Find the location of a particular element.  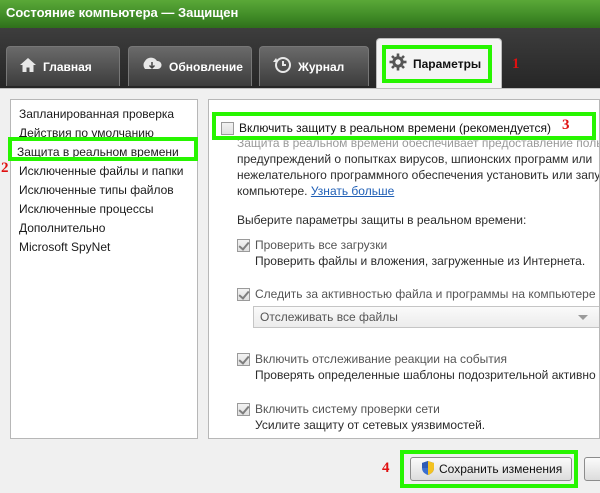

nav-item-advanced: Дополнительно is located at coordinates (62, 228).